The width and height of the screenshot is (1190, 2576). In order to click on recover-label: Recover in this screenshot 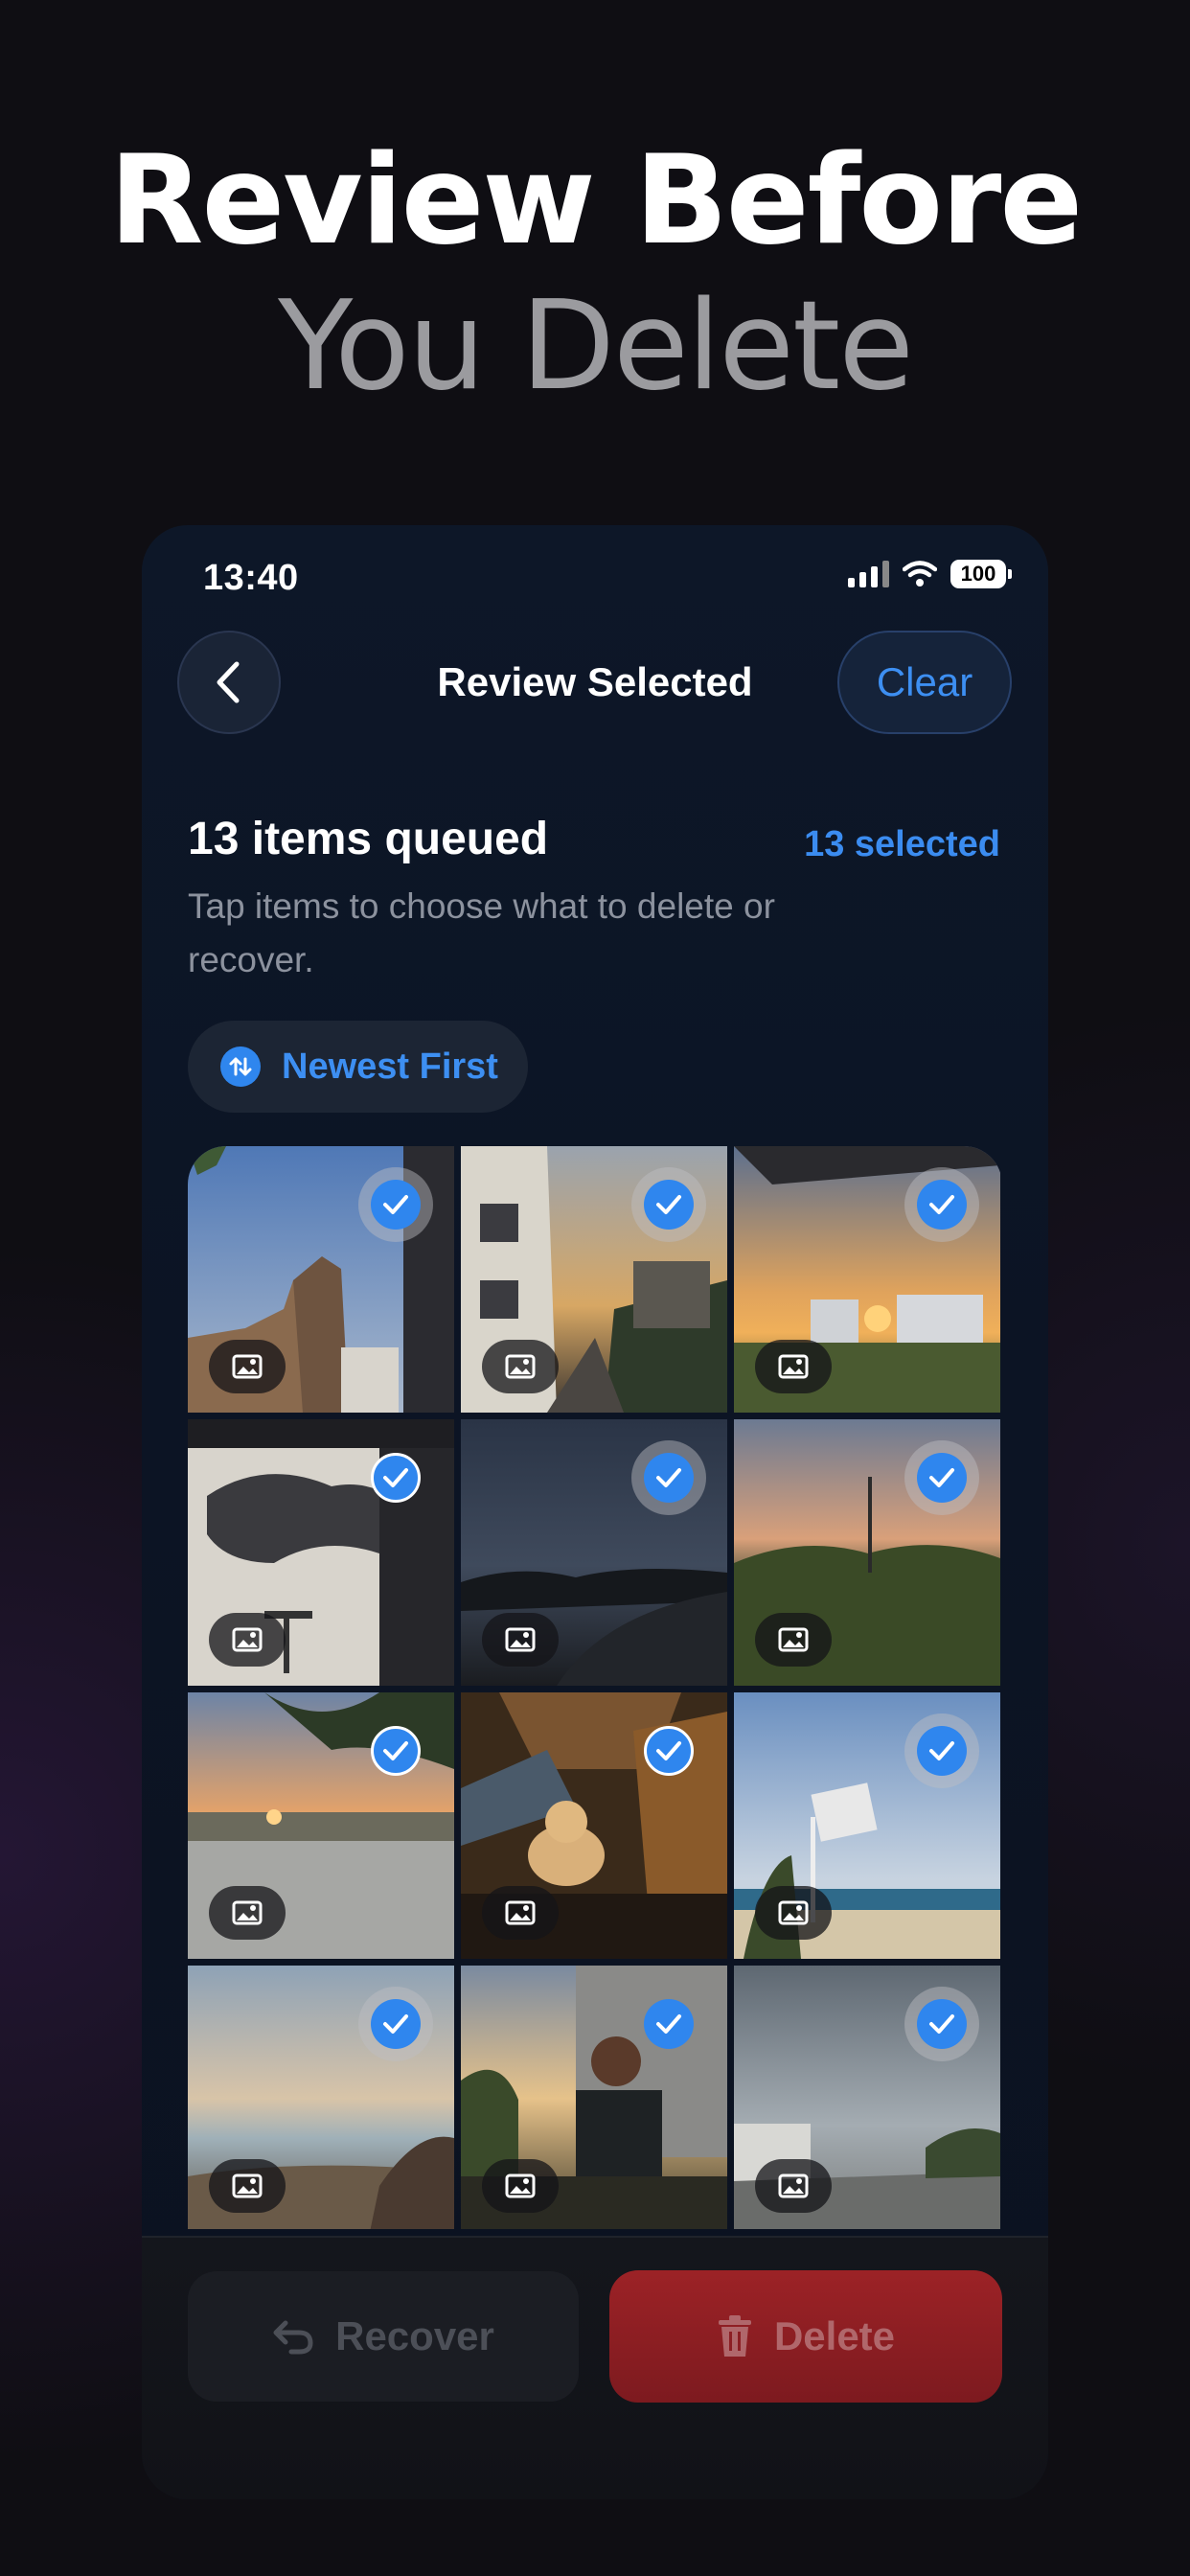, I will do `click(414, 2335)`.